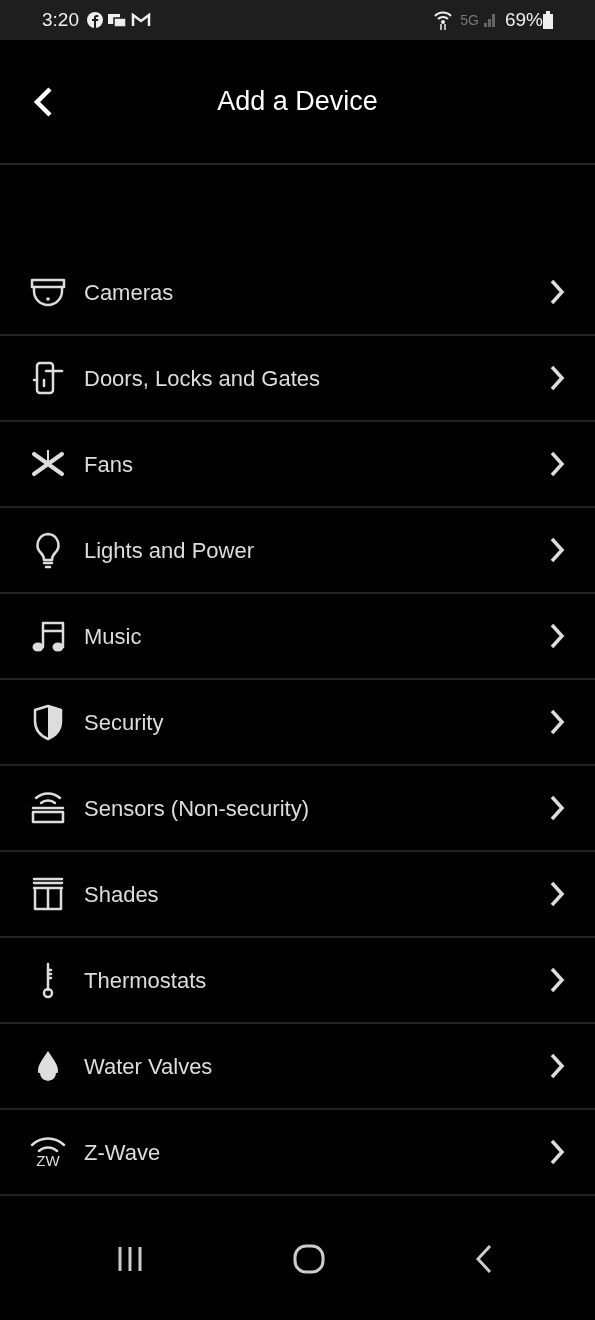 Image resolution: width=595 pixels, height=1320 pixels. What do you see at coordinates (95, 20) in the screenshot?
I see `facebook-icon` at bounding box center [95, 20].